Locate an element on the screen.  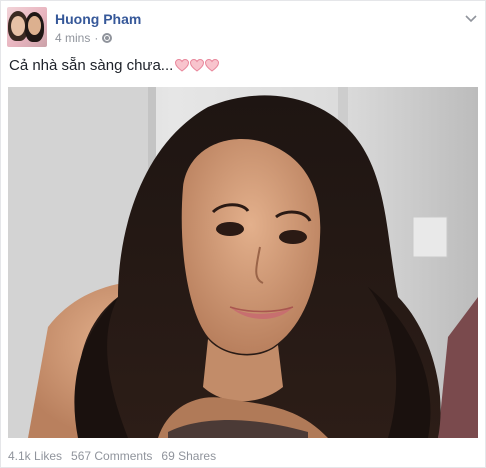
post-meta: 4 mins · is located at coordinates (84, 38).